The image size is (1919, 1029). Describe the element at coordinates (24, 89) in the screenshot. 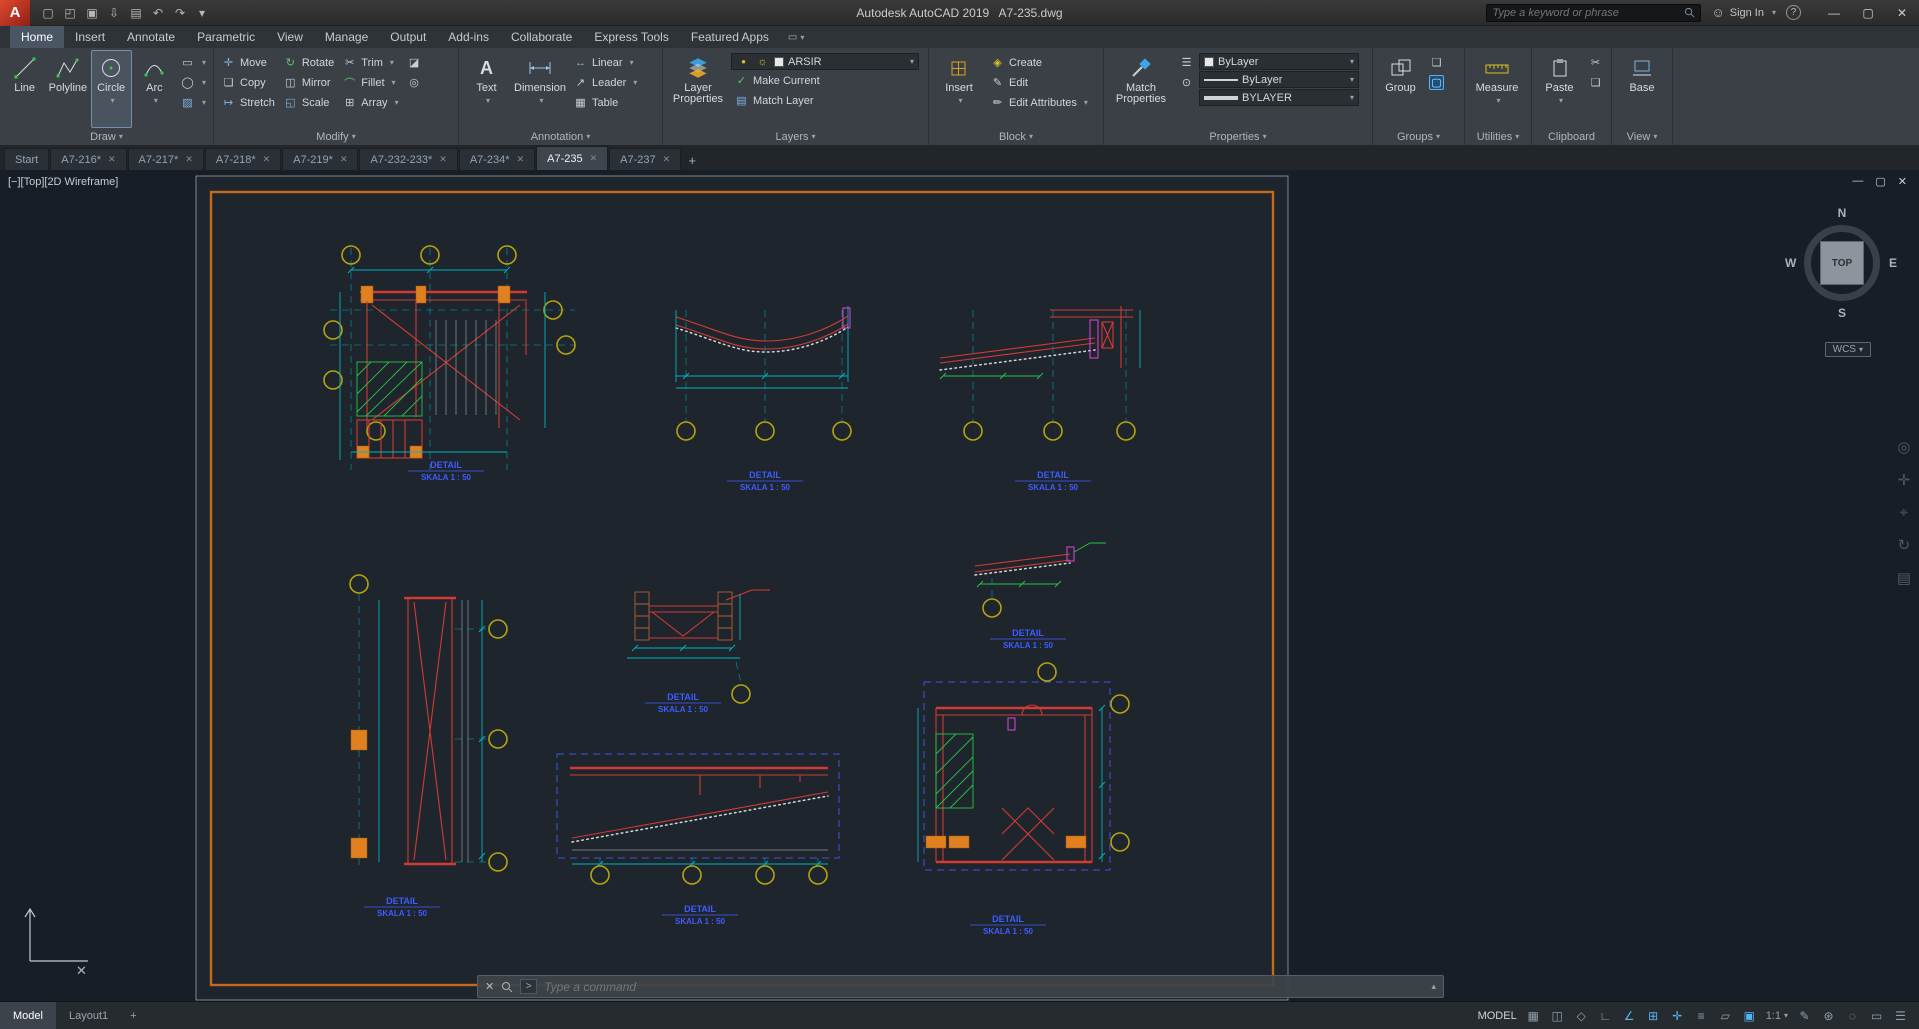

I see `line-button: Line` at that location.